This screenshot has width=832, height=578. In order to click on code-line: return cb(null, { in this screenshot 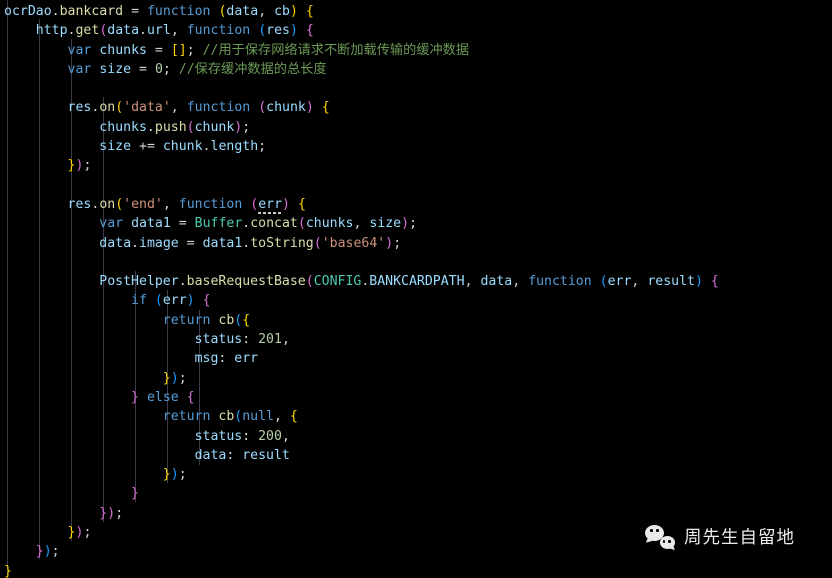, I will do `click(230, 417)`.